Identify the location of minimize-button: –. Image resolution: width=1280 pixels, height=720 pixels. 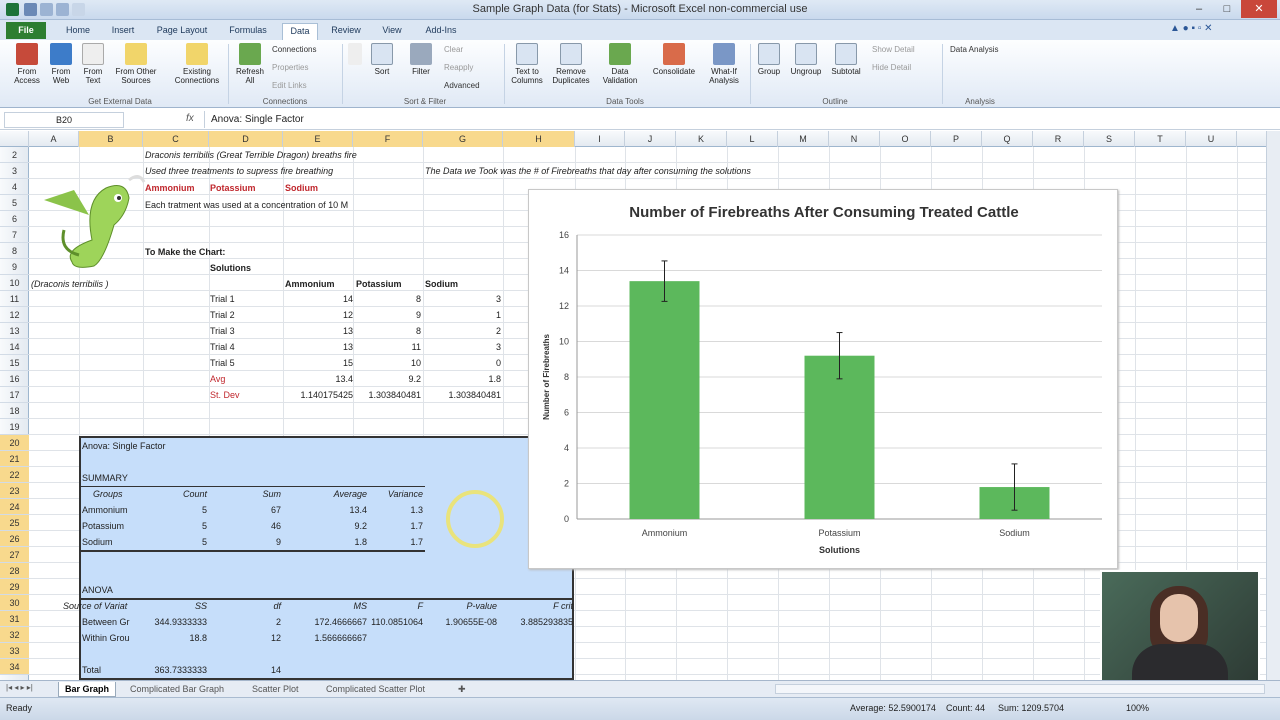
(1199, 9).